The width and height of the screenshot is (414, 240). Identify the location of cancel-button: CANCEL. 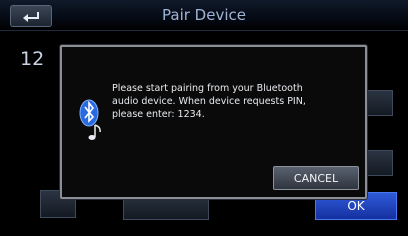
(316, 178).